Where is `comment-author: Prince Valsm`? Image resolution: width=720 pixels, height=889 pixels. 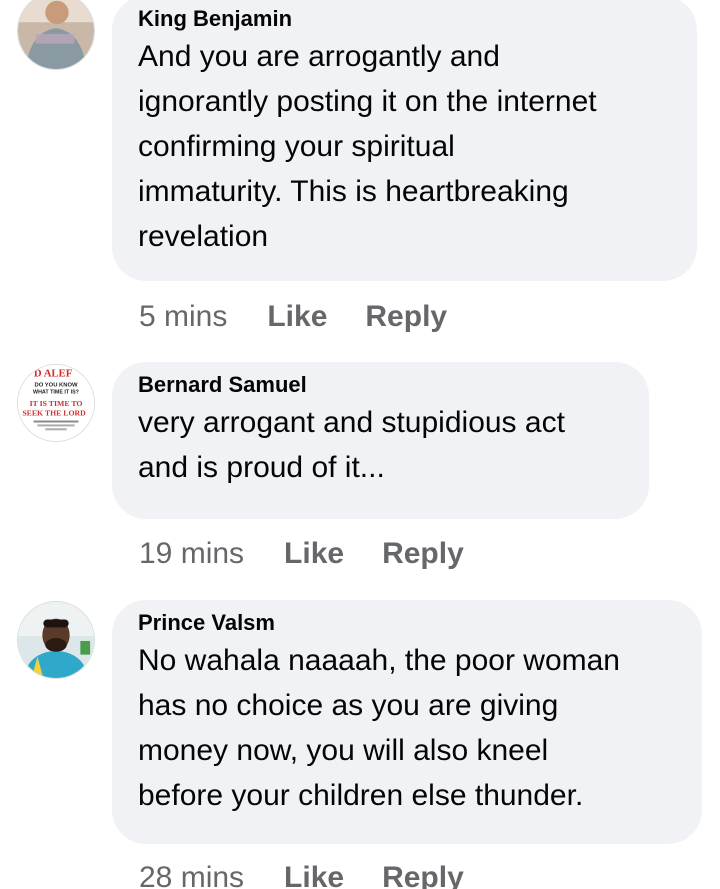
comment-author: Prince Valsm is located at coordinates (408, 623).